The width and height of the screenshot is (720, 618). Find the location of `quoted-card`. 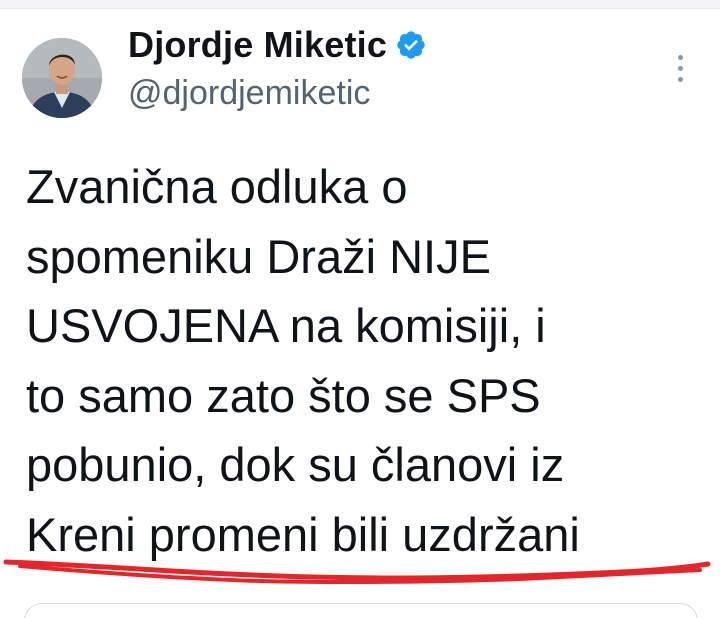

quoted-card is located at coordinates (361, 610).